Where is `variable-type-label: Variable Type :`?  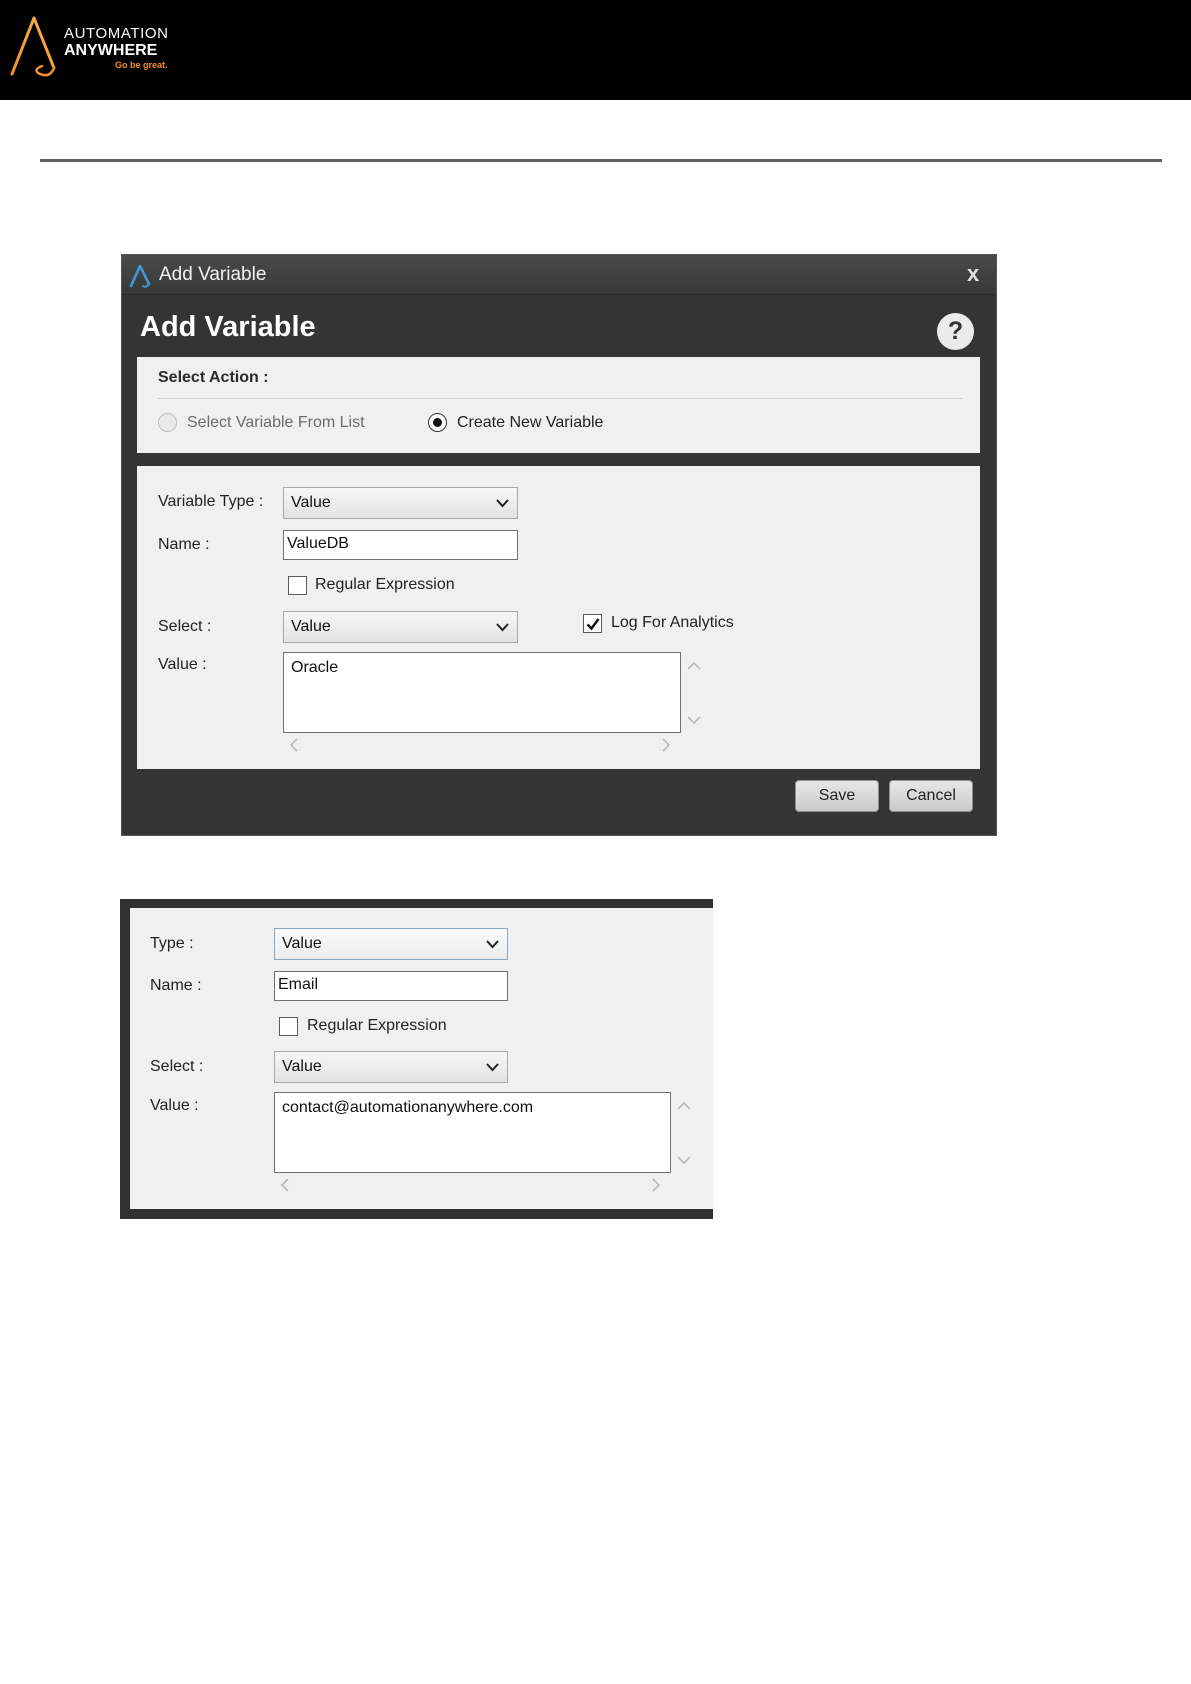 variable-type-label: Variable Type : is located at coordinates (211, 501).